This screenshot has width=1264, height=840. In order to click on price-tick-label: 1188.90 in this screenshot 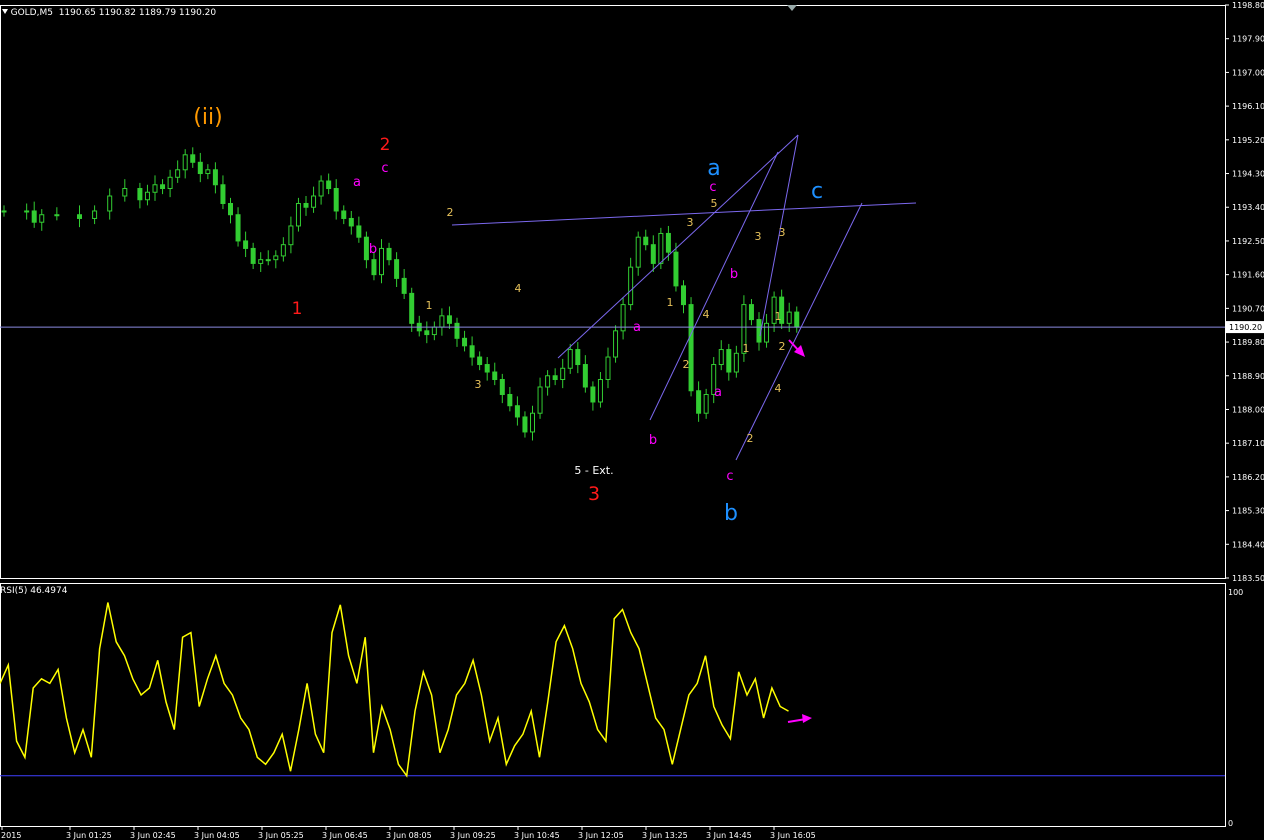, I will do `click(1248, 376)`.